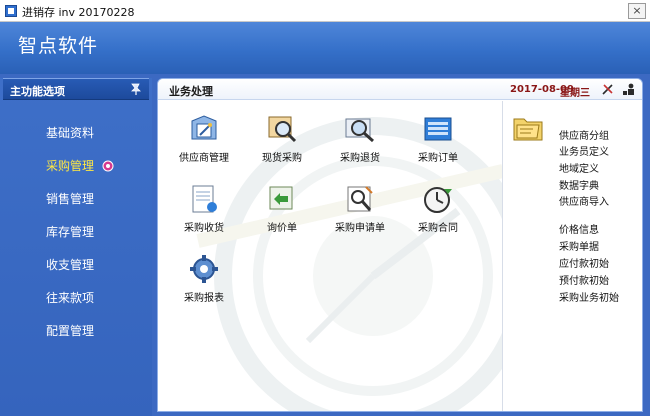  Describe the element at coordinates (282, 213) in the screenshot. I see `tile-inquiry: 询价单` at that location.